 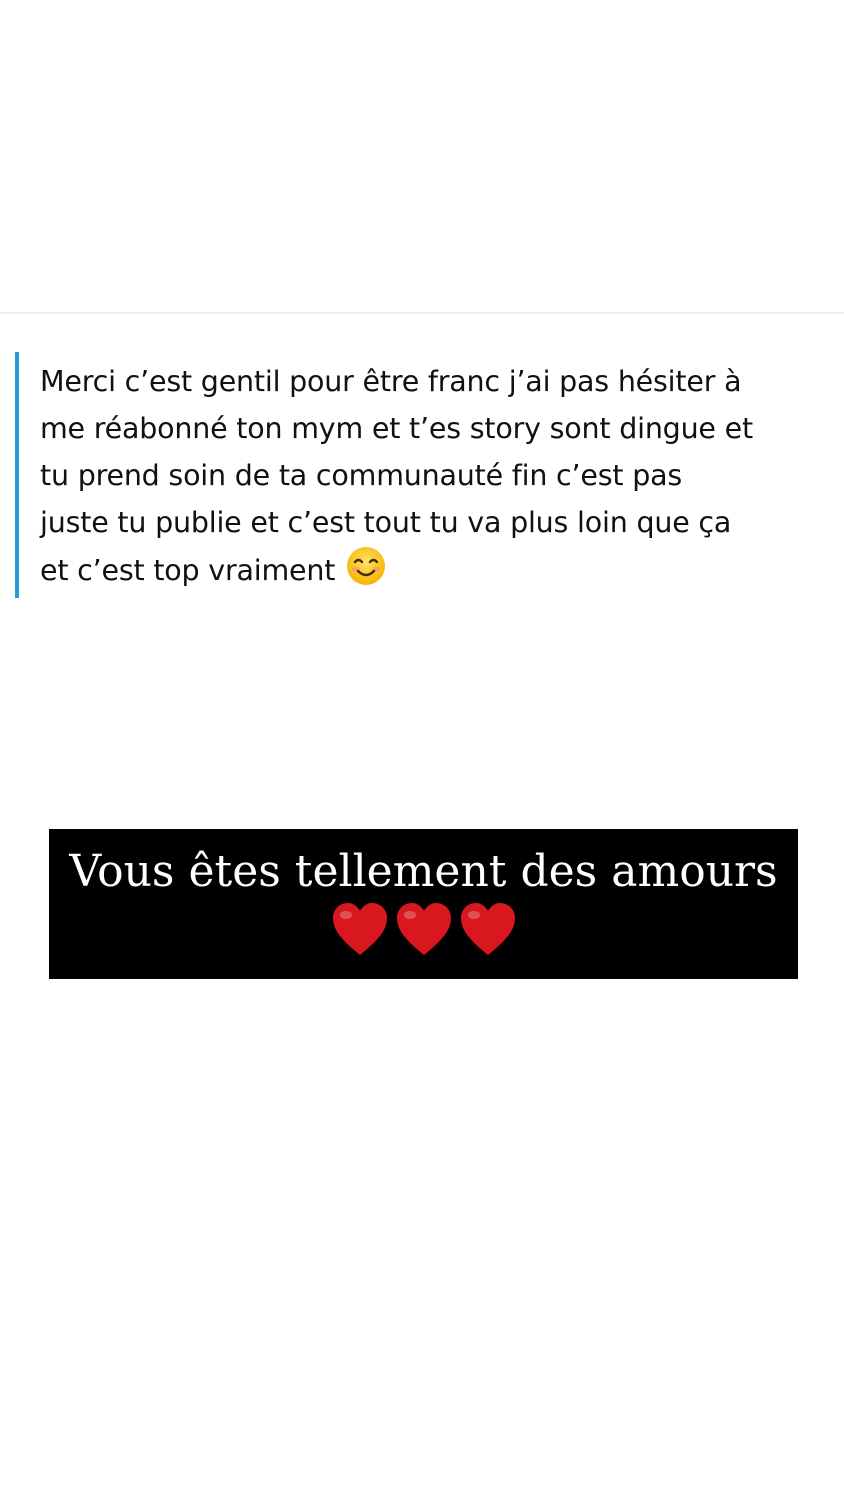 I want to click on message-line-last: et c’est top vraiment, so click(x=440, y=573).